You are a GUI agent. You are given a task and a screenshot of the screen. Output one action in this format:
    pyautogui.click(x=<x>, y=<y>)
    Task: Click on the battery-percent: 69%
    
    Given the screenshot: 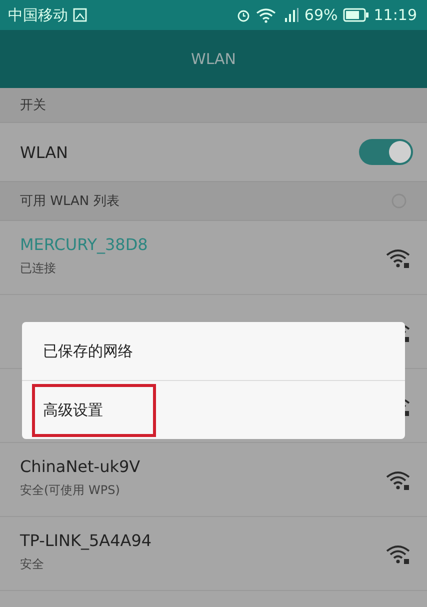 What is the action you would take?
    pyautogui.click(x=321, y=15)
    